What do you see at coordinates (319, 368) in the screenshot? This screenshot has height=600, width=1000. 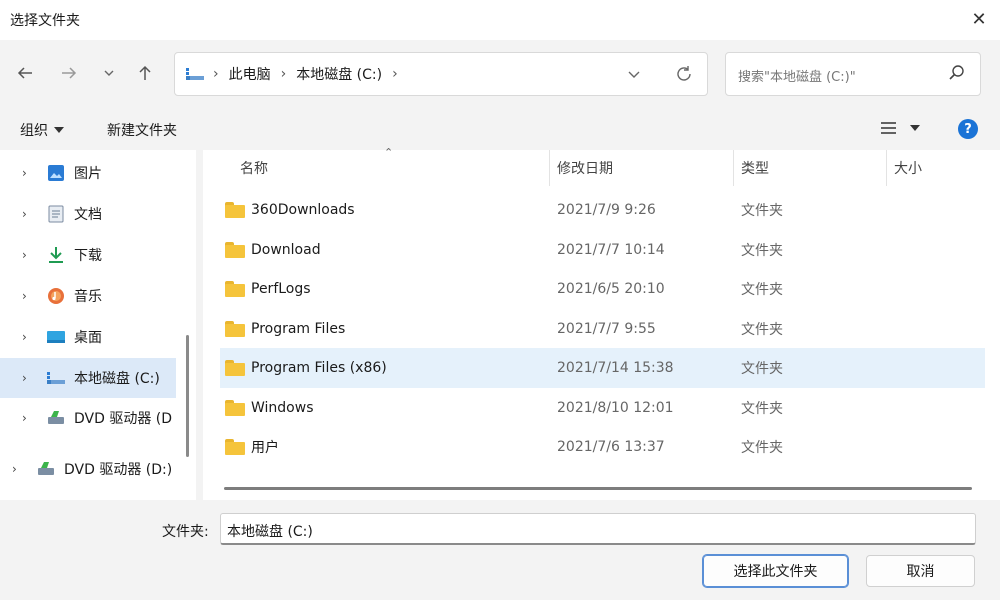 I see `file-name: Program Files (x86)` at bounding box center [319, 368].